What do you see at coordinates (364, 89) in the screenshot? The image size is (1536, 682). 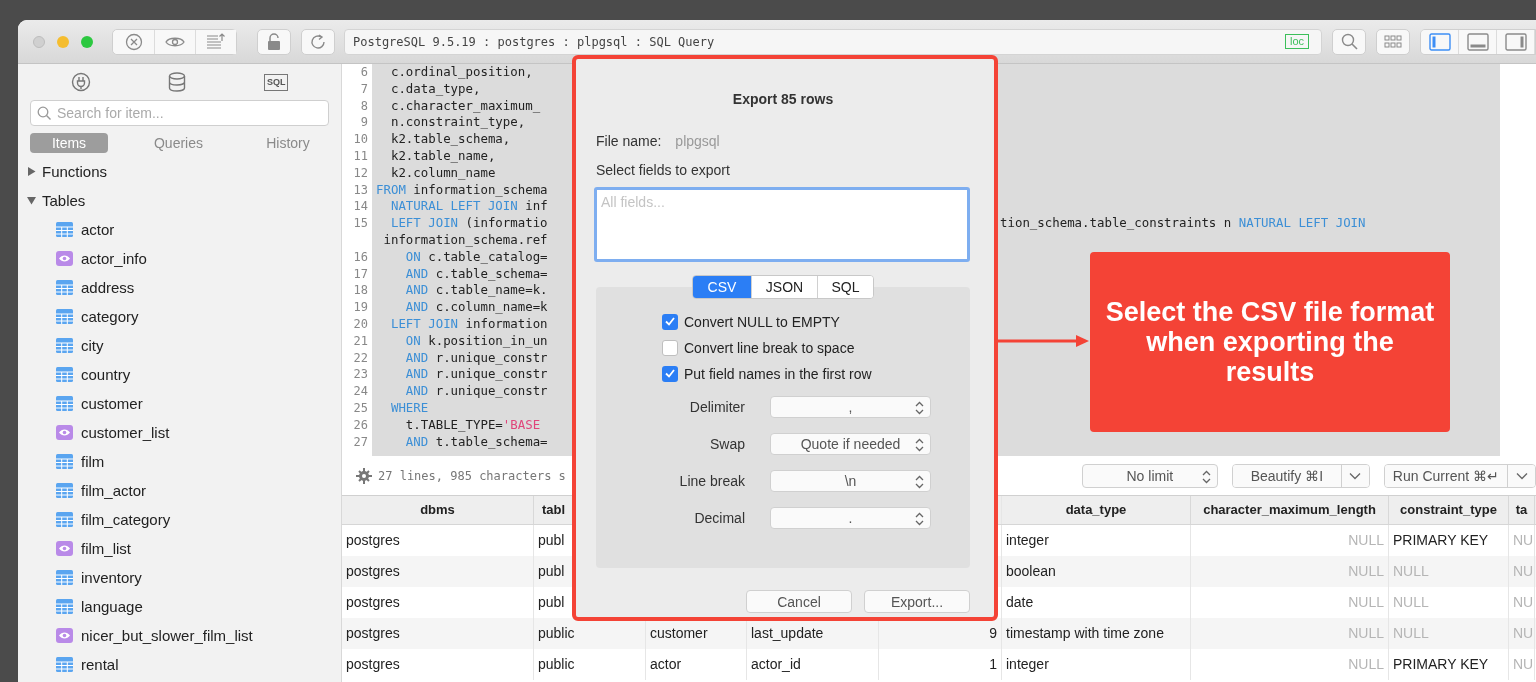 I see `line-number: 7` at bounding box center [364, 89].